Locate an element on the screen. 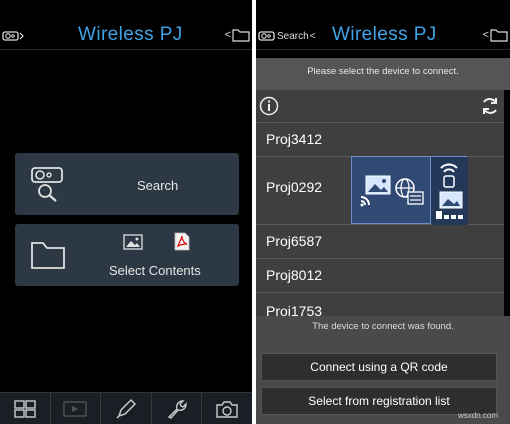 This screenshot has height=424, width=510. play-button is located at coordinates (76, 408).